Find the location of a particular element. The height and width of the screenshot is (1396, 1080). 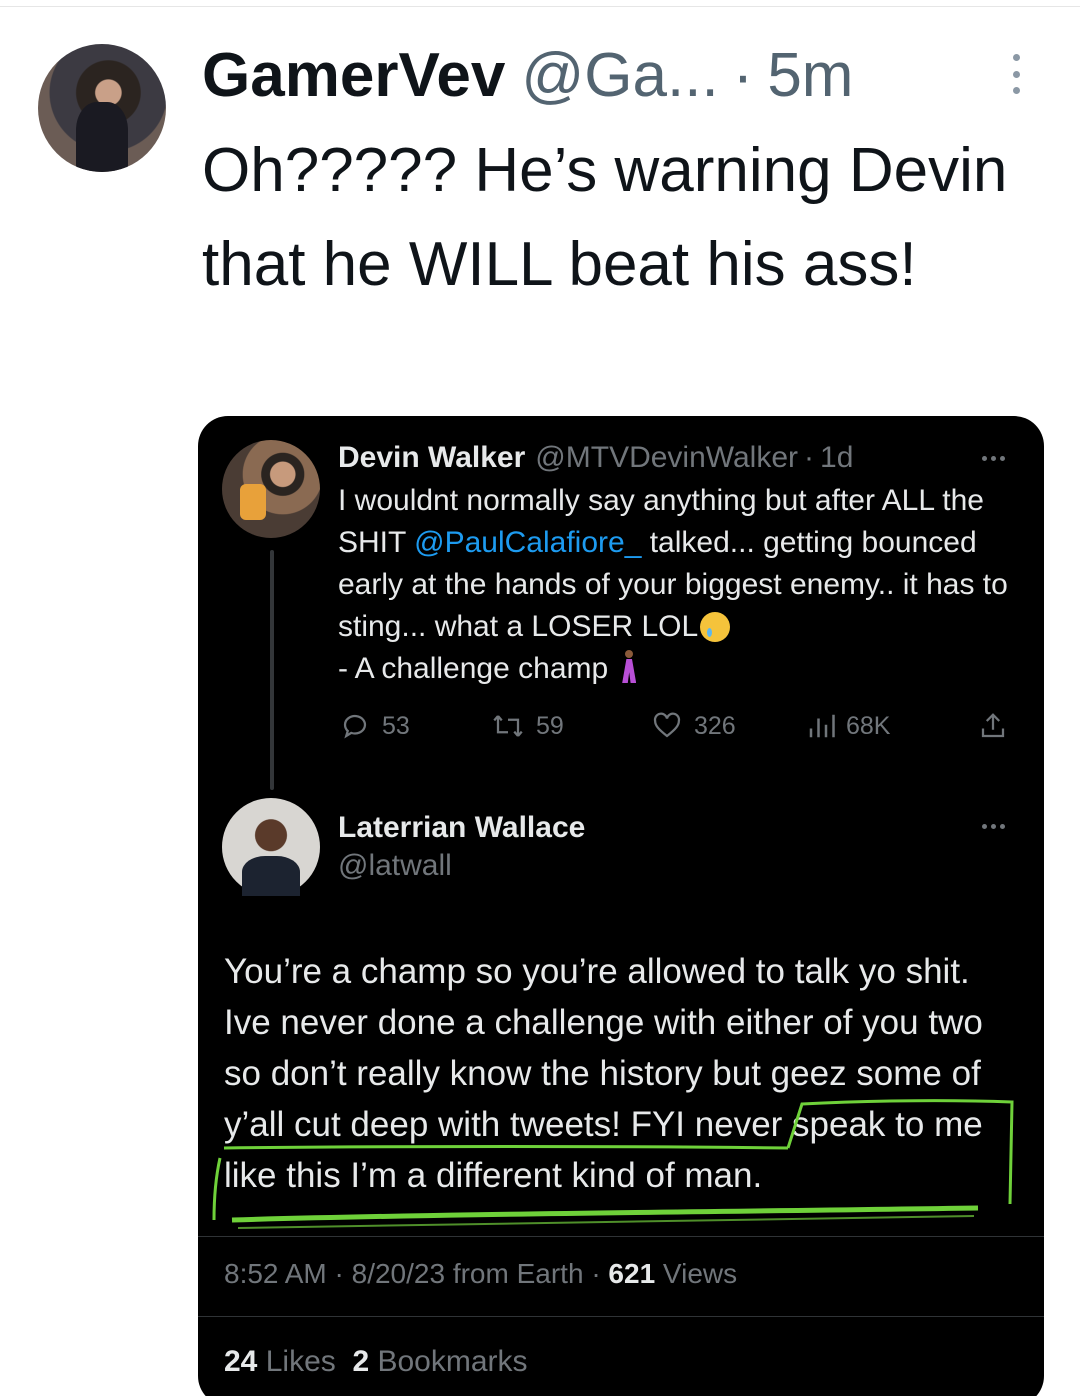

analytics-icon is located at coordinates (822, 726).